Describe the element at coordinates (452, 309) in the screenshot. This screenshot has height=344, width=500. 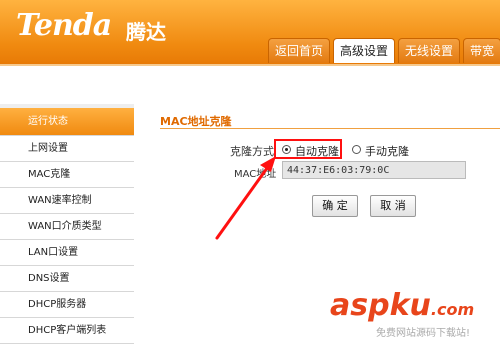
I see `watermark-suffix: .com` at that location.